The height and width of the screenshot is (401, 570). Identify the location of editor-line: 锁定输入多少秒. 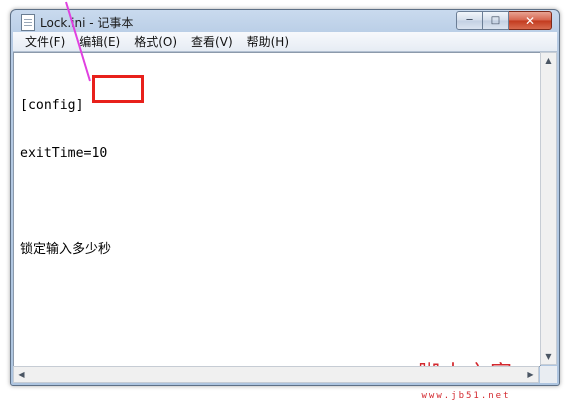
(66, 249).